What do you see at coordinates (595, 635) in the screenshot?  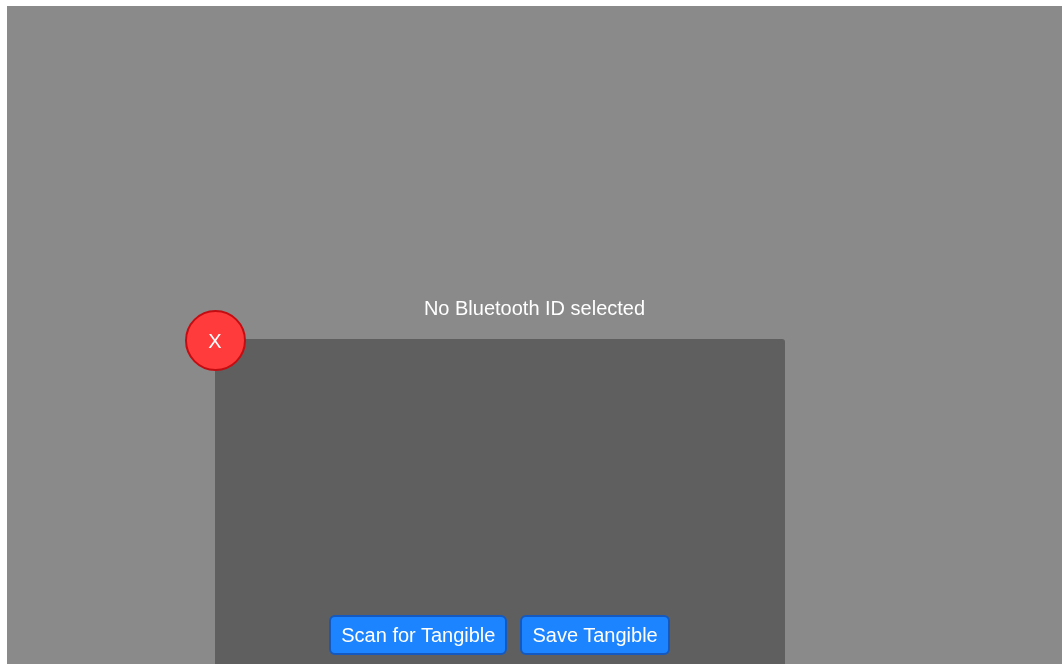 I see `save-button: Save Tangible` at bounding box center [595, 635].